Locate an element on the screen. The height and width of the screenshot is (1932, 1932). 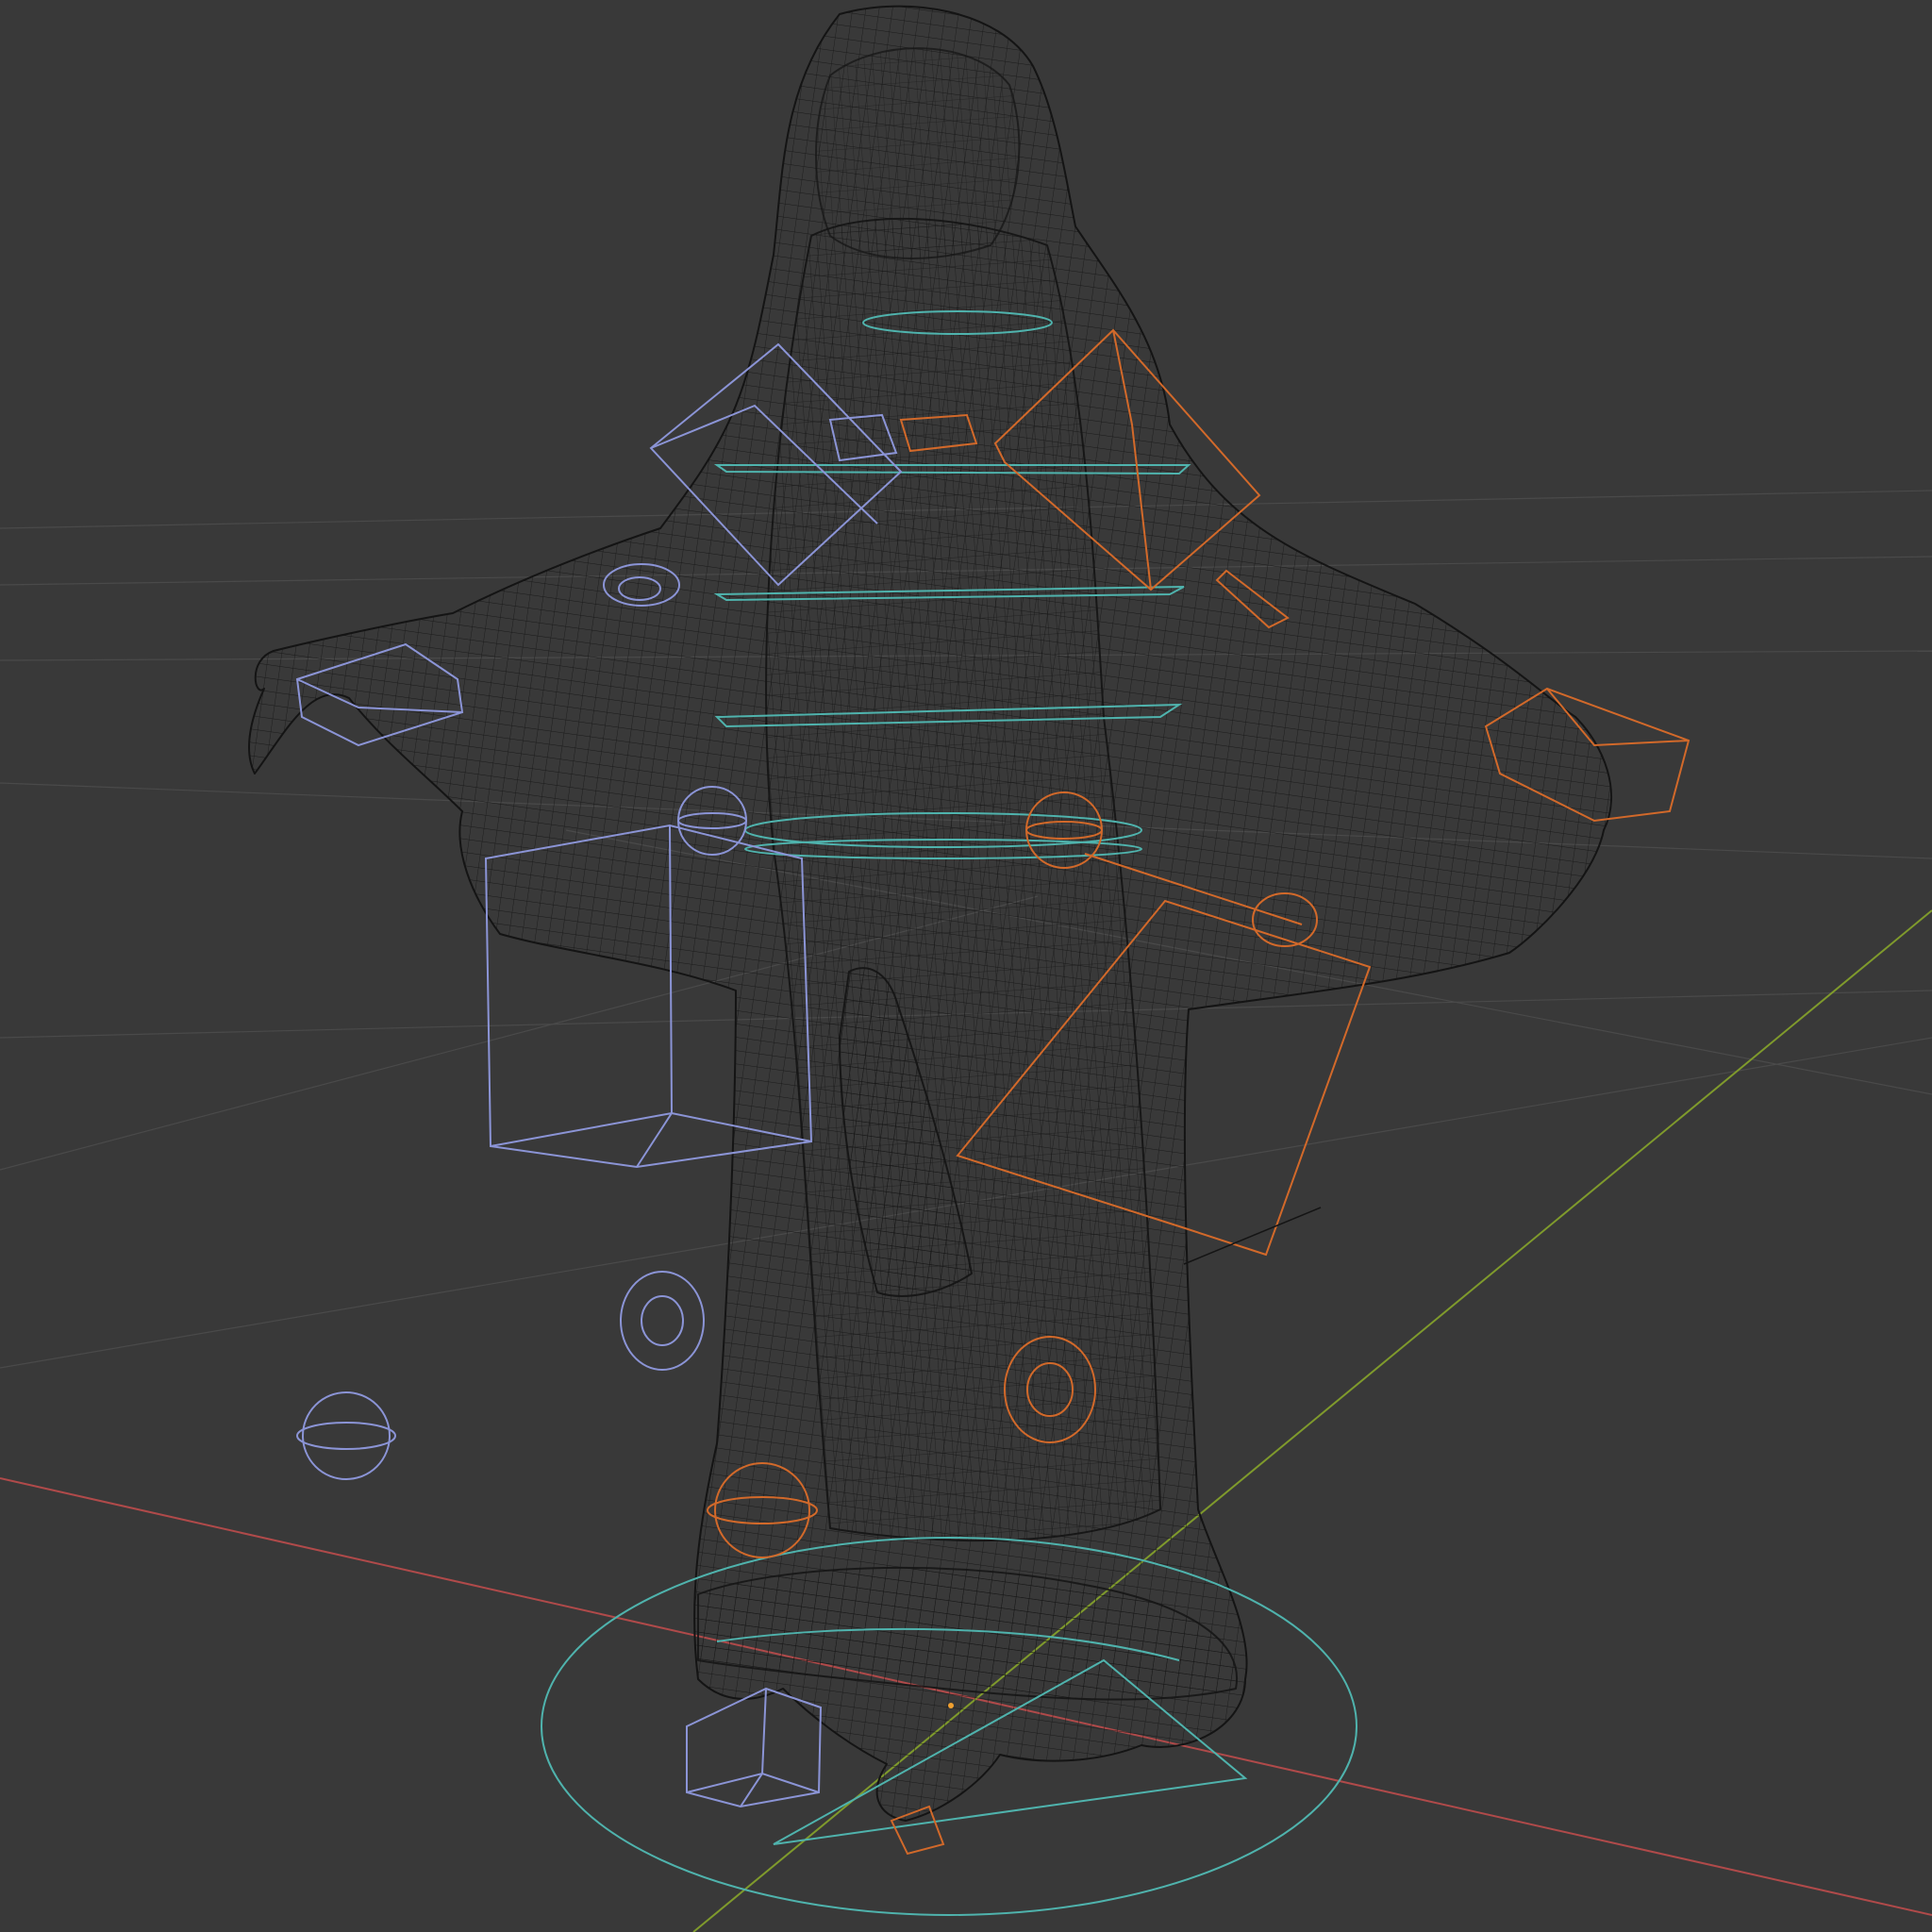
pole-l-ball-ring is located at coordinates (346, 1436).